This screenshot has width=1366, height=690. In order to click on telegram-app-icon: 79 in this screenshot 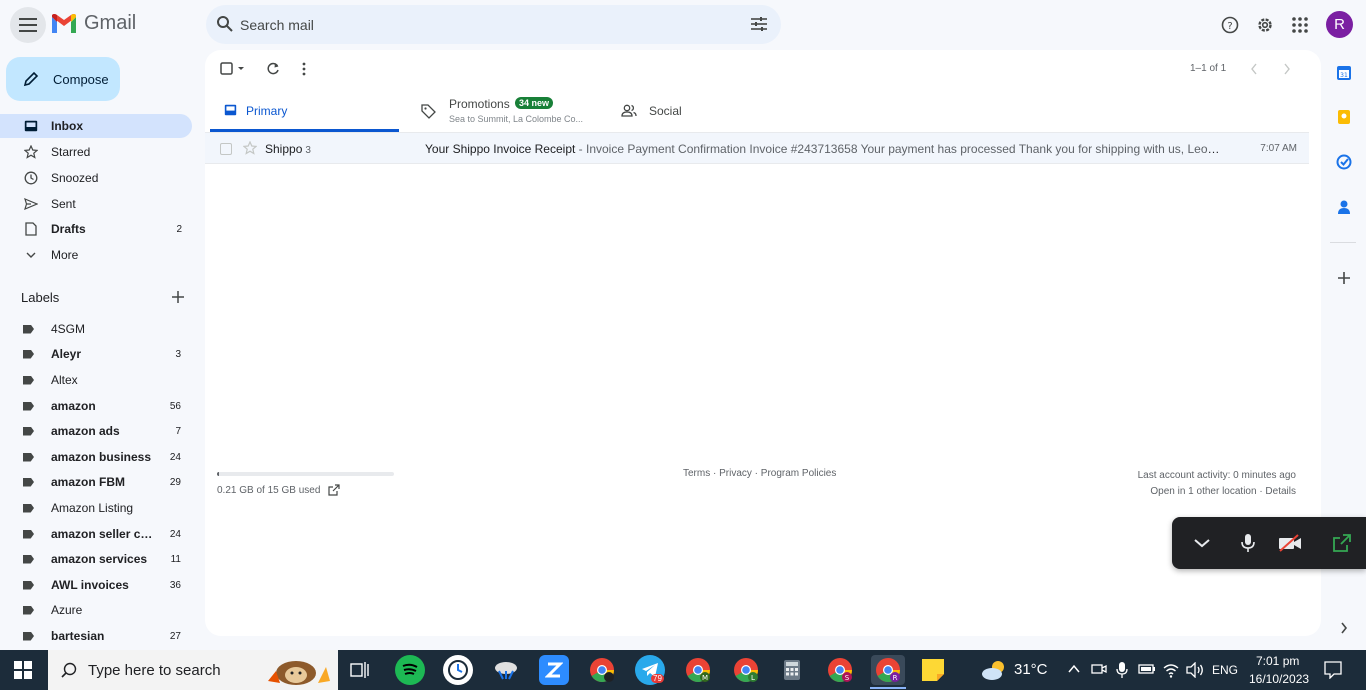, I will do `click(650, 670)`.